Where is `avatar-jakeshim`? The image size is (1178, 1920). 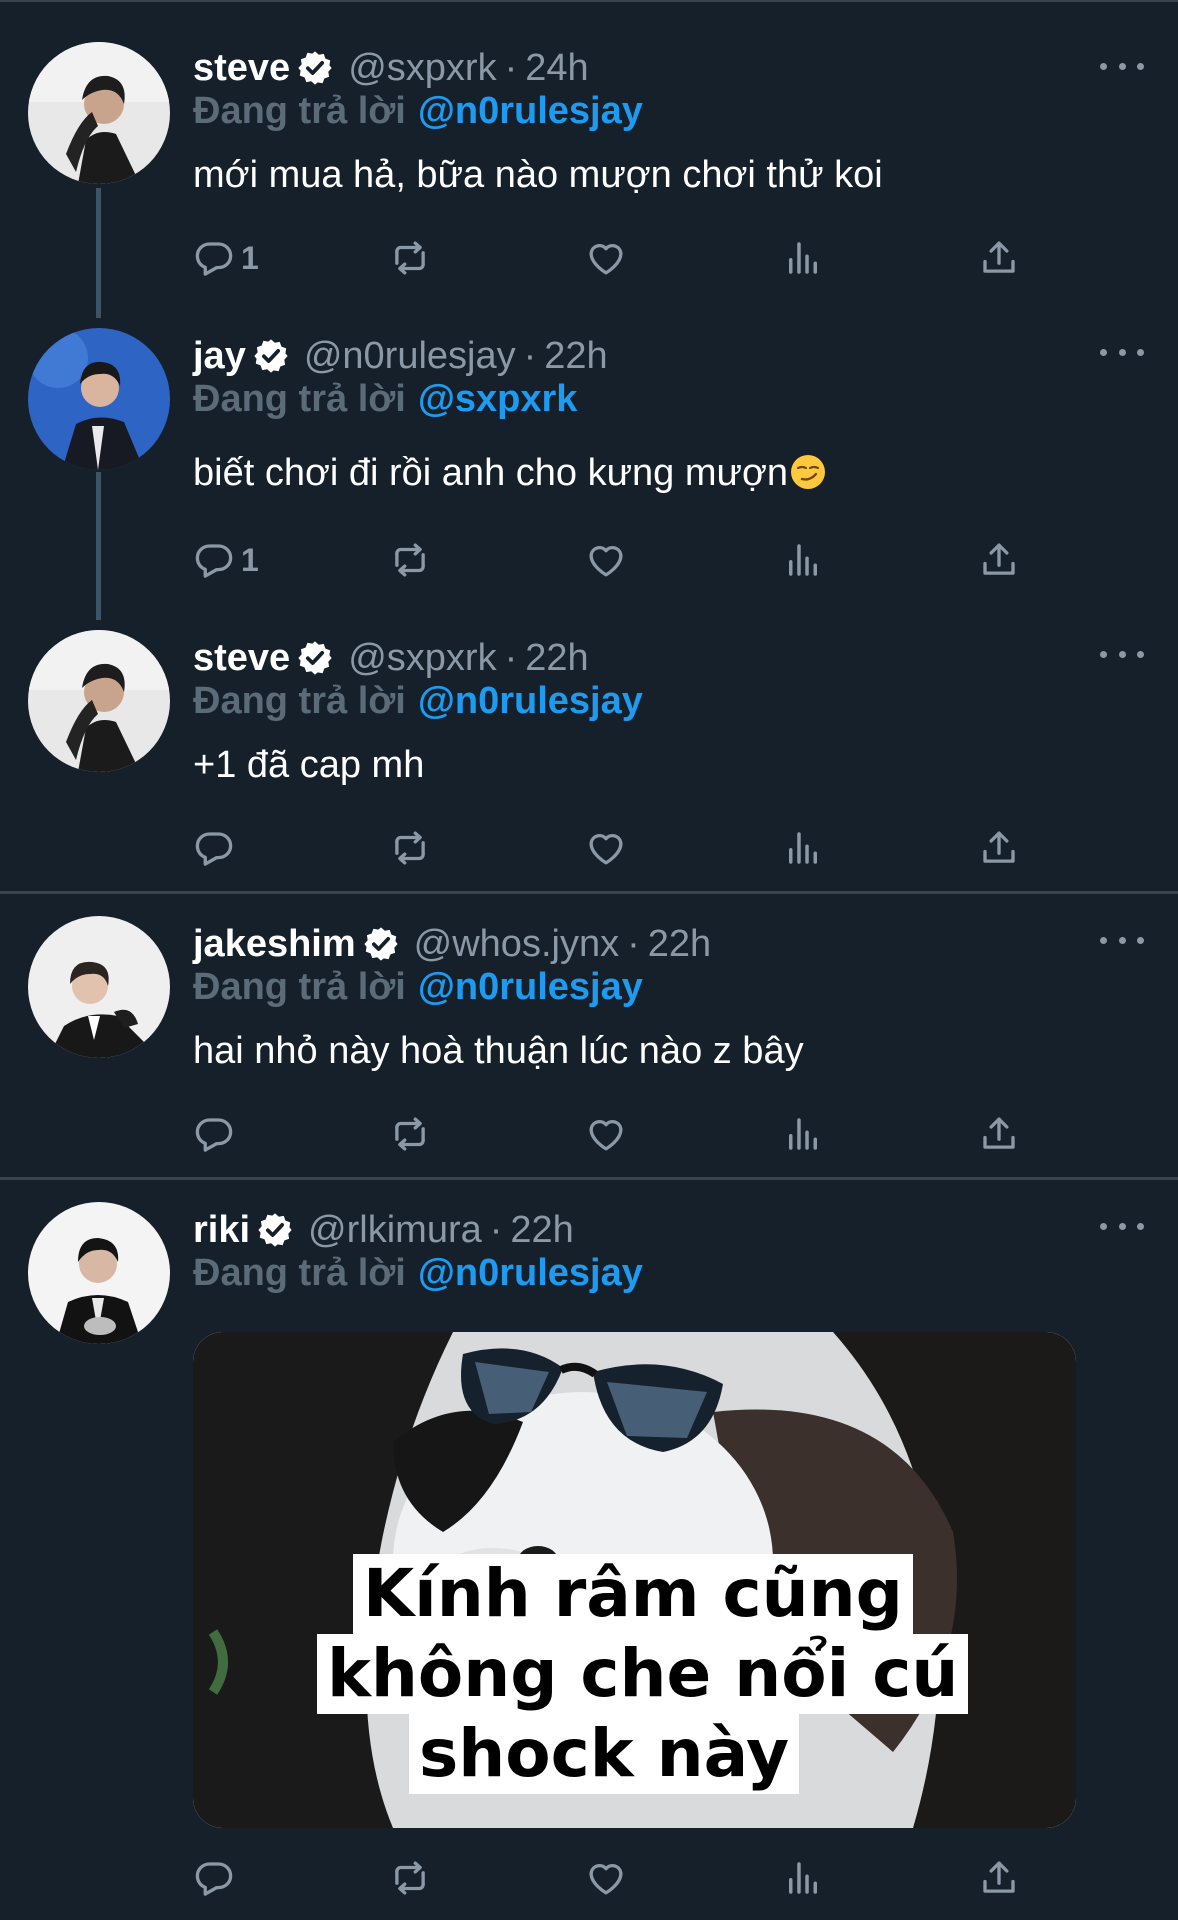 avatar-jakeshim is located at coordinates (99, 987).